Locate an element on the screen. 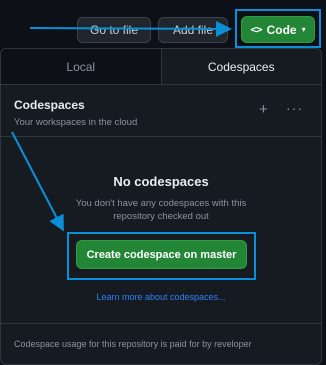 Image resolution: width=326 pixels, height=365 pixels. empty-state-title: No codespaces is located at coordinates (161, 181).